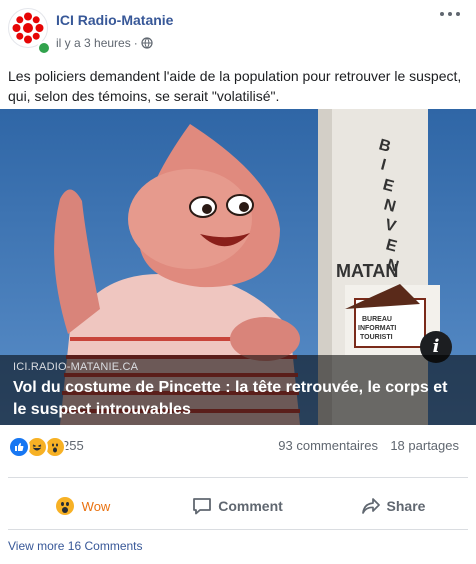 This screenshot has width=476, height=564. What do you see at coordinates (238, 445) in the screenshot?
I see `reactions-summary: 255 93 commentaires 18 partages` at bounding box center [238, 445].